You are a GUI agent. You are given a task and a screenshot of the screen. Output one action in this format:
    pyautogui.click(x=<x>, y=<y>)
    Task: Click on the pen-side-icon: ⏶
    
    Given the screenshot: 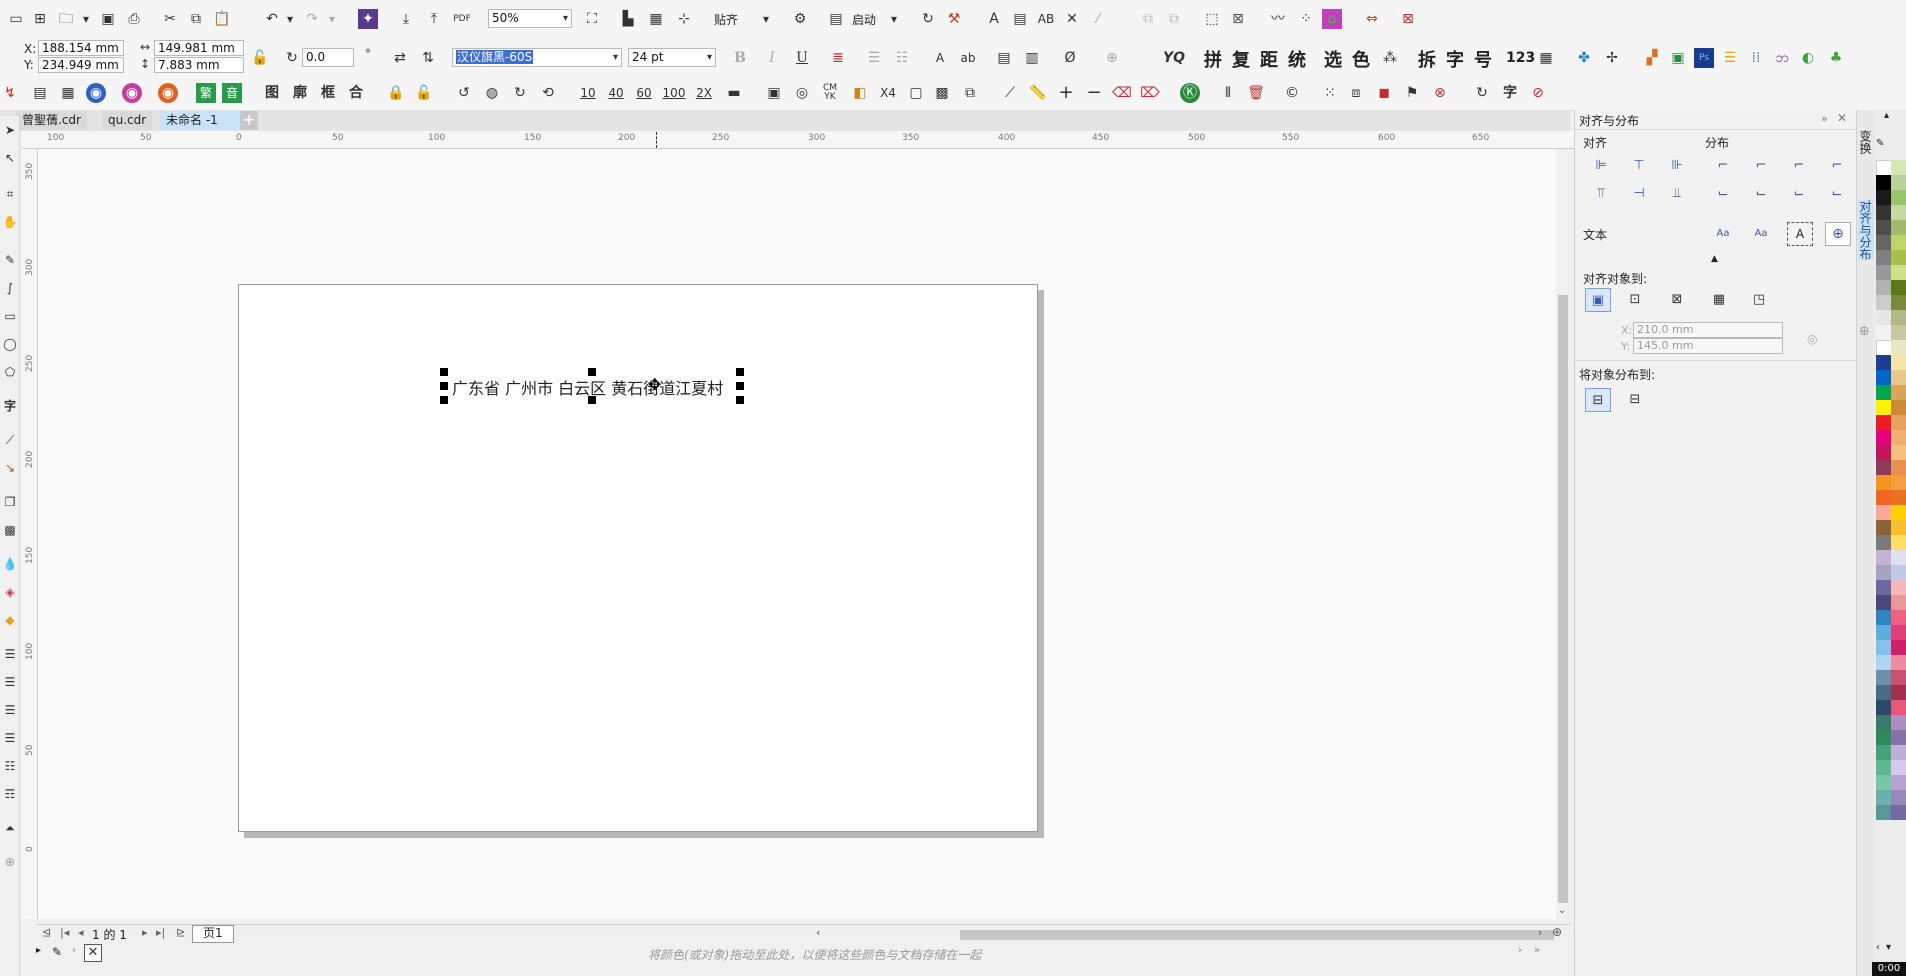 What is the action you would take?
    pyautogui.click(x=10, y=828)
    